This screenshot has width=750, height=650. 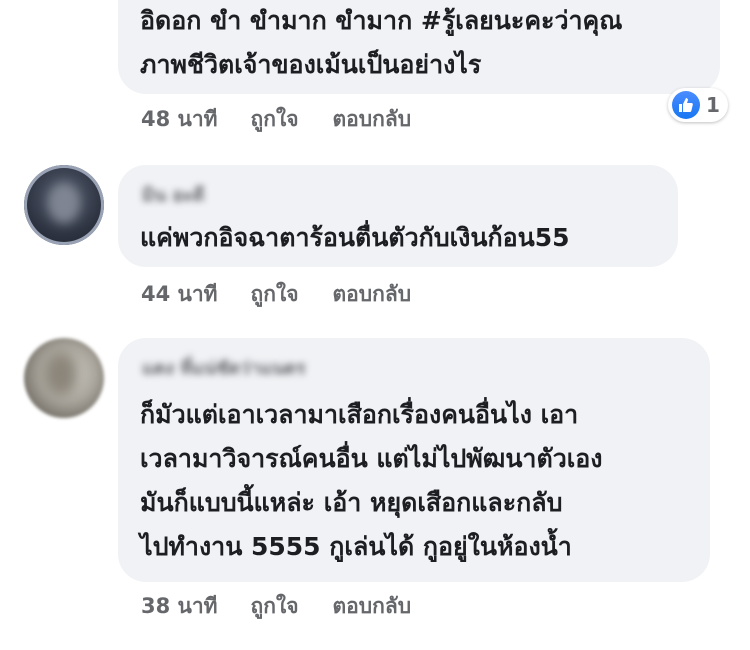 What do you see at coordinates (381, 20) in the screenshot?
I see `comment-text-line: อิดอก ขำ ขำมาก ขำมาก #รู้เลยนะคะว่าคุณ` at bounding box center [381, 20].